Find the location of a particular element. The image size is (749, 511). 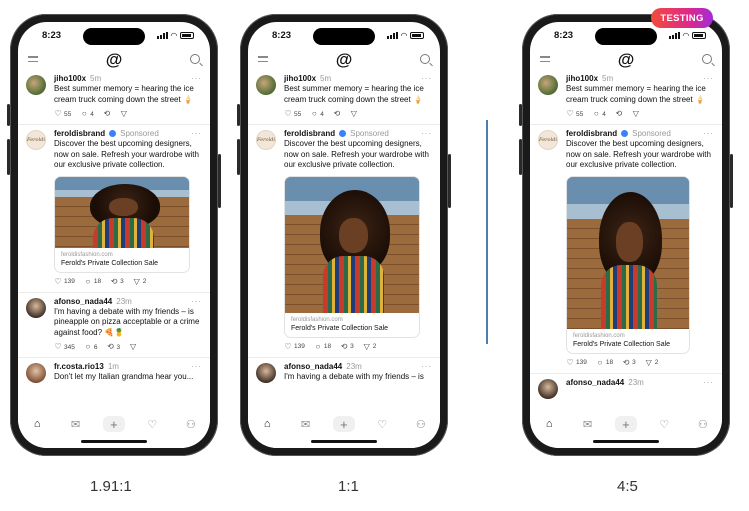

like-button: ♡ 345 is located at coordinates (64, 347).